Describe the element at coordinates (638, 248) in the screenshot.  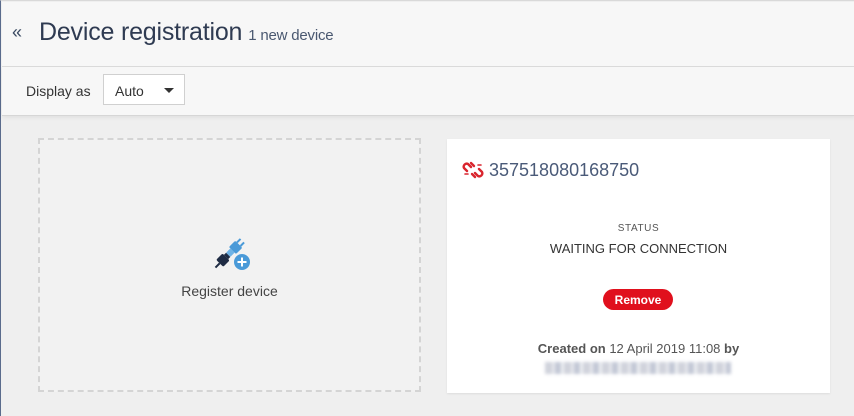
I see `status-value: WAITING FOR CONNECTION` at that location.